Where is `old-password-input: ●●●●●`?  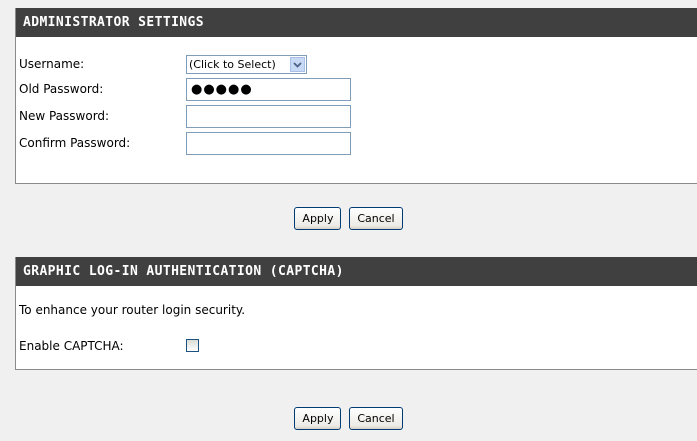 old-password-input: ●●●●● is located at coordinates (268, 89).